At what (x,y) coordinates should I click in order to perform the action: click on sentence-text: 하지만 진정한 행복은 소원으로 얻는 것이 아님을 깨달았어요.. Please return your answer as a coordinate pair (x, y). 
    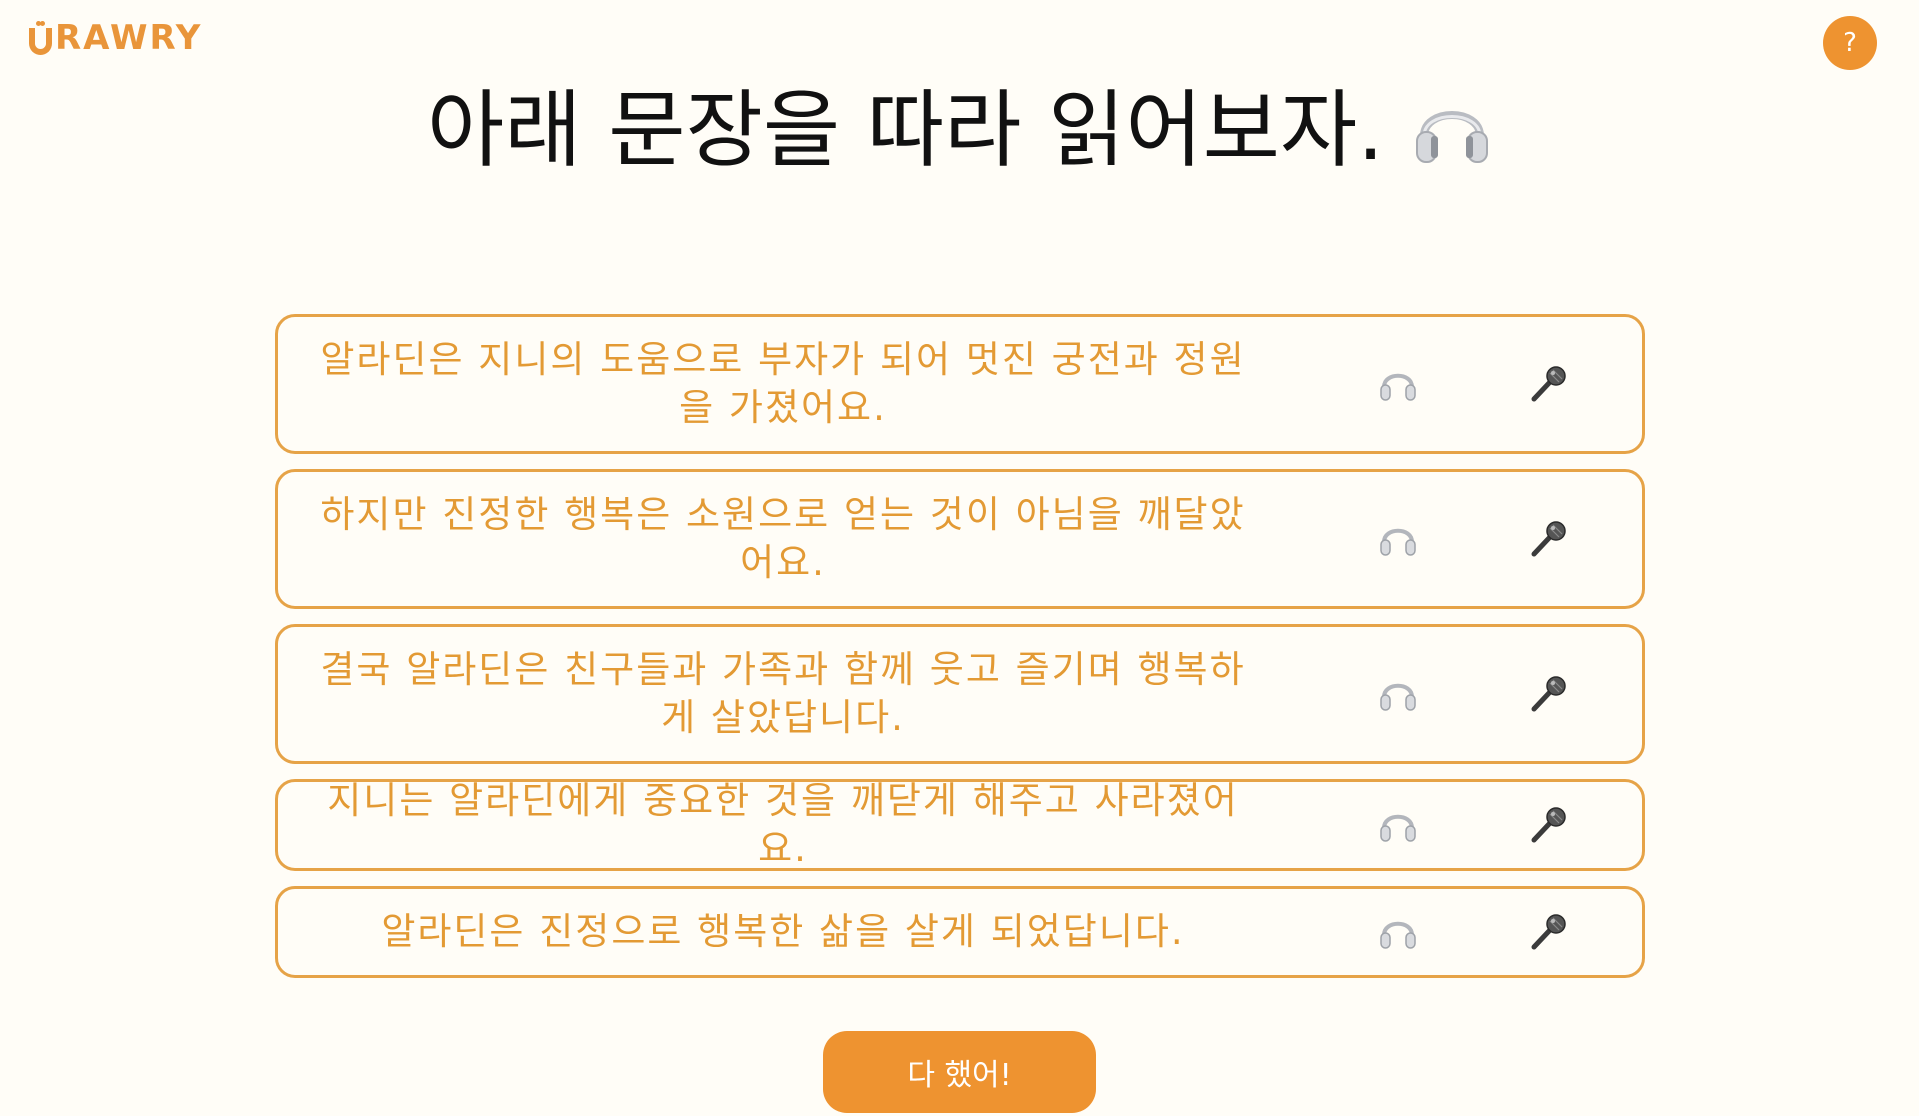
    Looking at the image, I should click on (783, 538).